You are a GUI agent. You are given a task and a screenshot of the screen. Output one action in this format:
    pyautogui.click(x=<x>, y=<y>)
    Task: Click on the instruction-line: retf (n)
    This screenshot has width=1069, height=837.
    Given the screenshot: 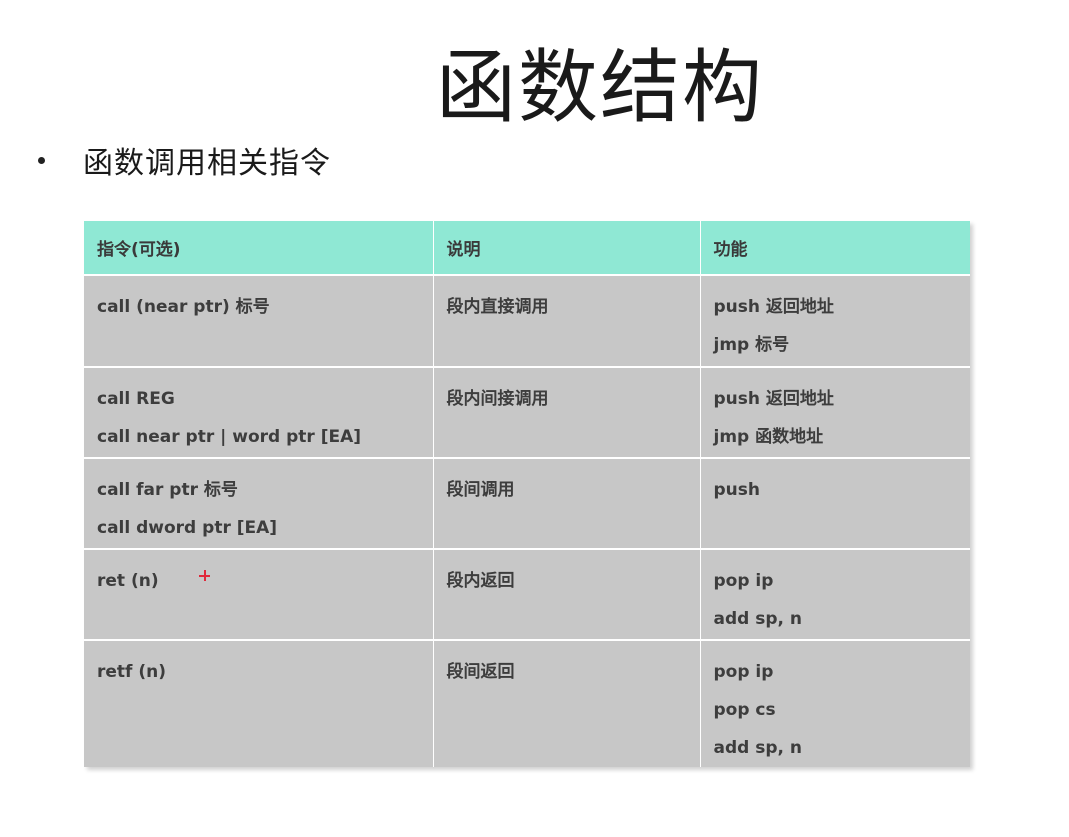 What is the action you would take?
    pyautogui.click(x=131, y=672)
    